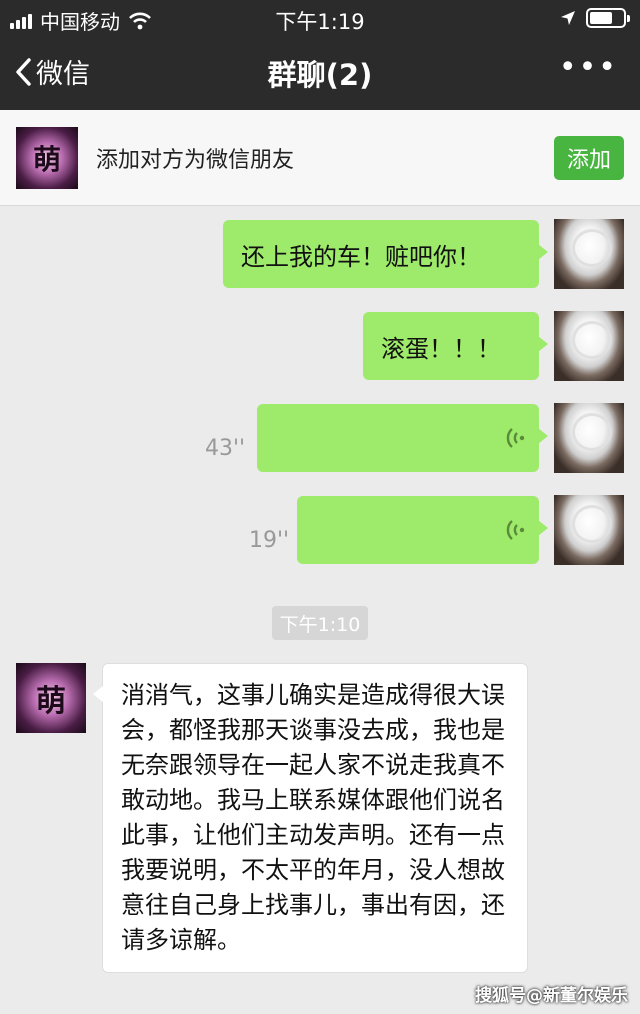 This screenshot has width=640, height=1014. I want to click on timestamp-chip: 下午1:10, so click(320, 623).